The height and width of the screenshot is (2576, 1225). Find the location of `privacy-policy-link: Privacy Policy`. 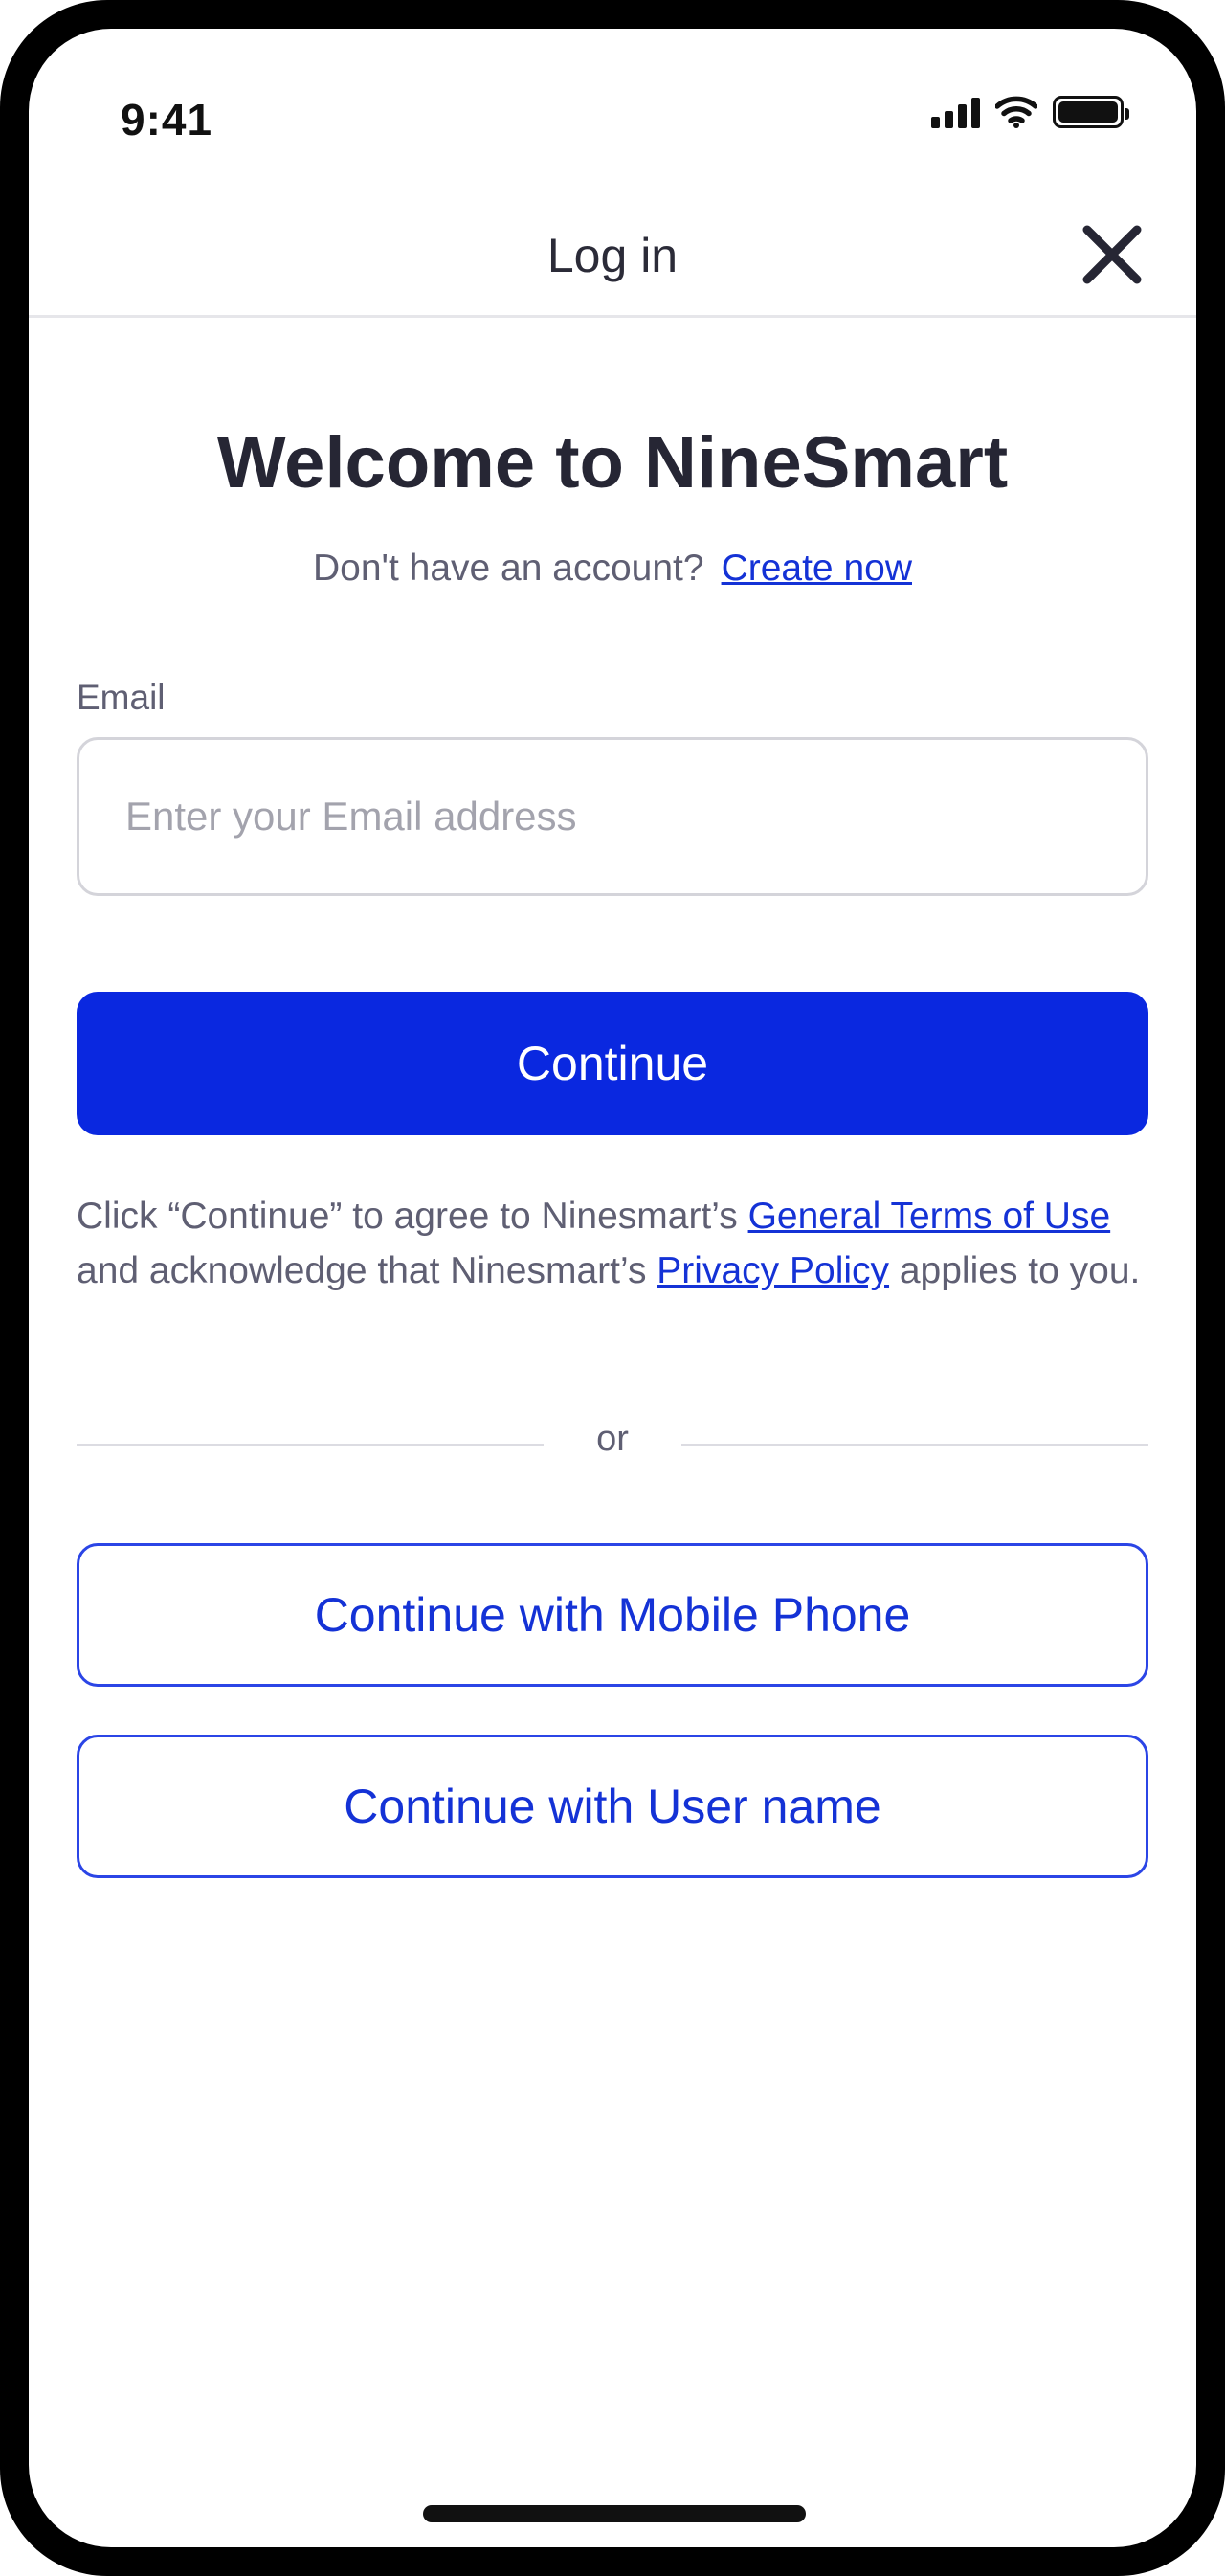

privacy-policy-link: Privacy Policy is located at coordinates (773, 1270).